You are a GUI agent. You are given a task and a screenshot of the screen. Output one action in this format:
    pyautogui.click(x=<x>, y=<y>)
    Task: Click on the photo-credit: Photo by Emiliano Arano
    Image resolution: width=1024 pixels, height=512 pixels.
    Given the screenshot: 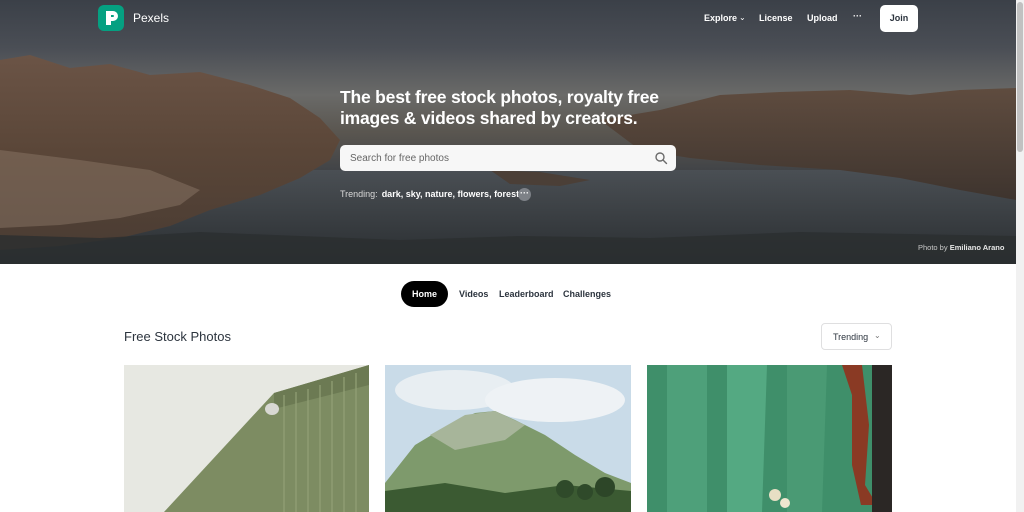 What is the action you would take?
    pyautogui.click(x=961, y=247)
    